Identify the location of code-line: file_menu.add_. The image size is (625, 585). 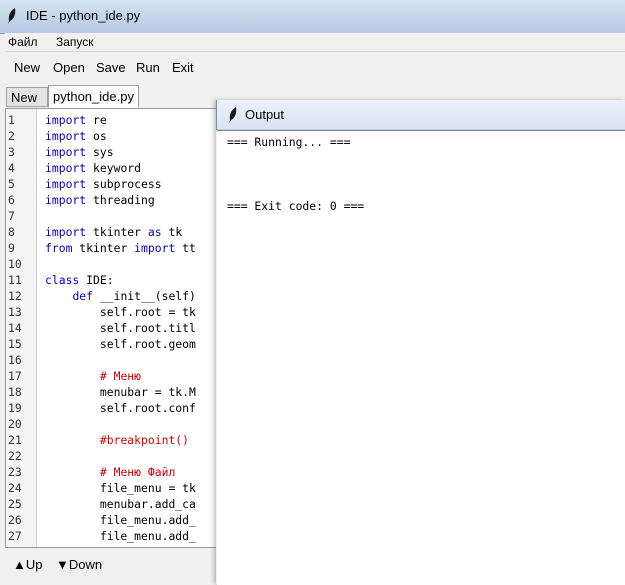
(120, 520).